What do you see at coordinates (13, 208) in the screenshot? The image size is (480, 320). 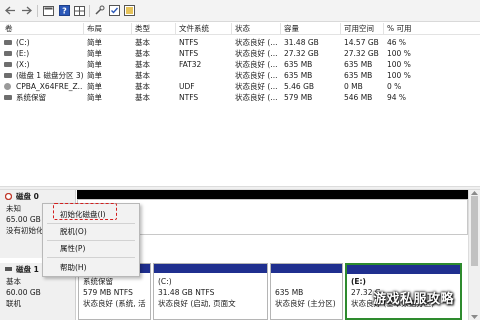 I see `disk0-type: 未知` at bounding box center [13, 208].